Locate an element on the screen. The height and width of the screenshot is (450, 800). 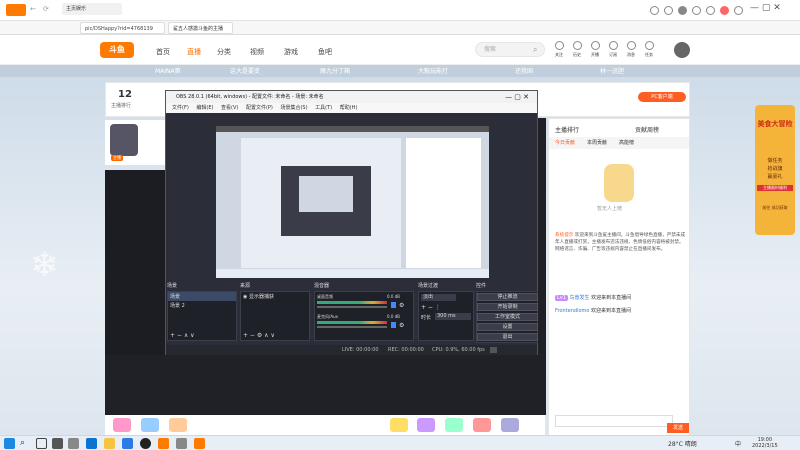
store-icon is located at coordinates (127, 443).